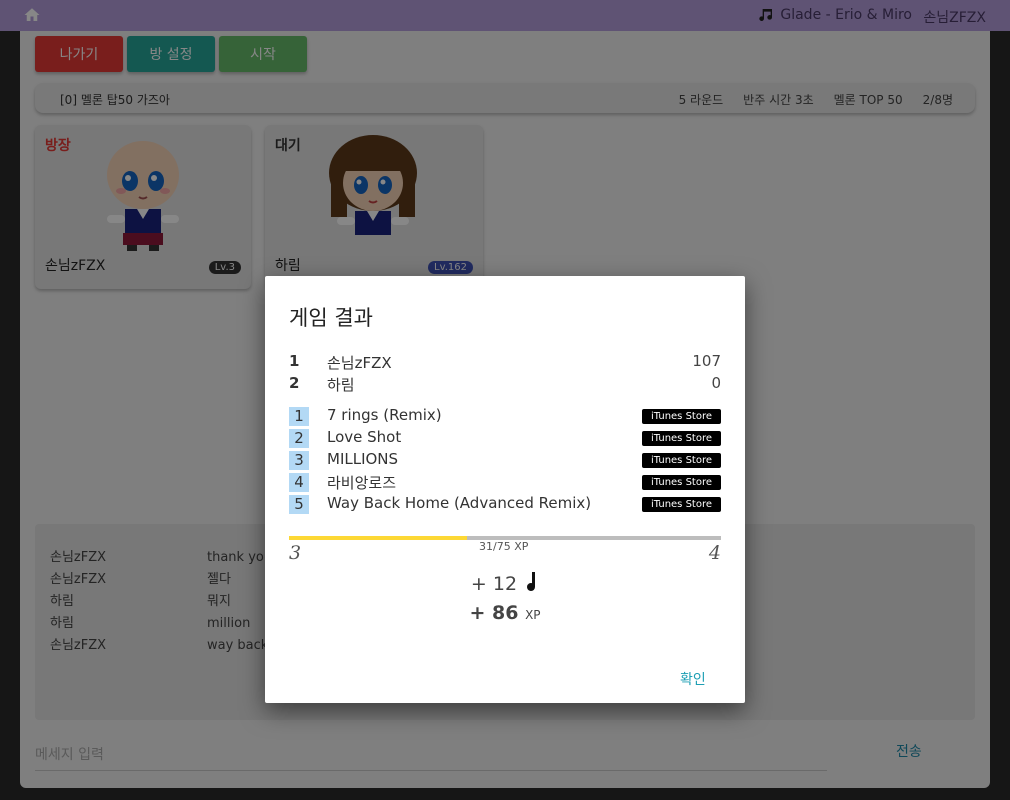 The image size is (1010, 800). What do you see at coordinates (294, 383) in the screenshot?
I see `score-rank: 2` at bounding box center [294, 383].